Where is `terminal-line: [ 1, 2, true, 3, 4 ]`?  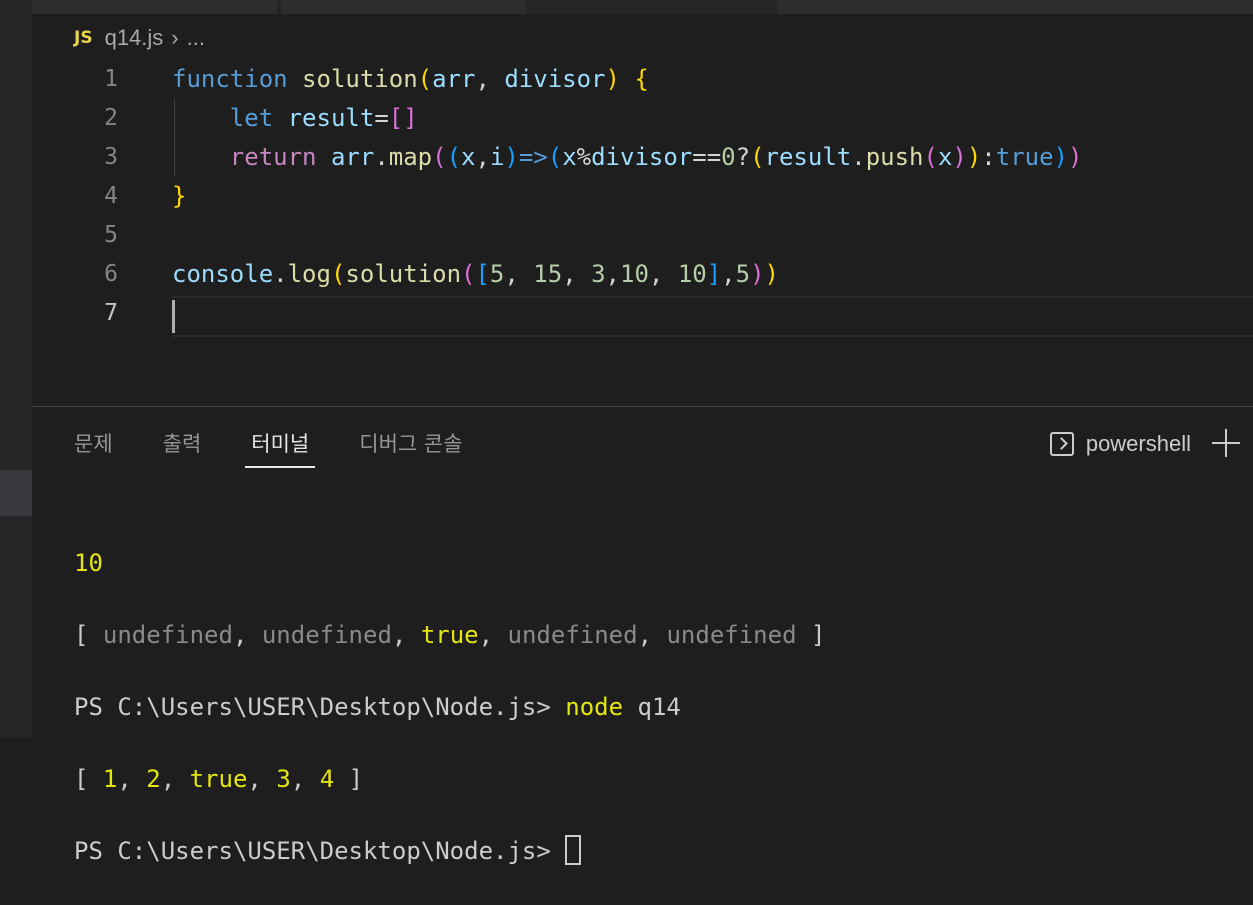
terminal-line: [ 1, 2, true, 3, 4 ] is located at coordinates (663, 779).